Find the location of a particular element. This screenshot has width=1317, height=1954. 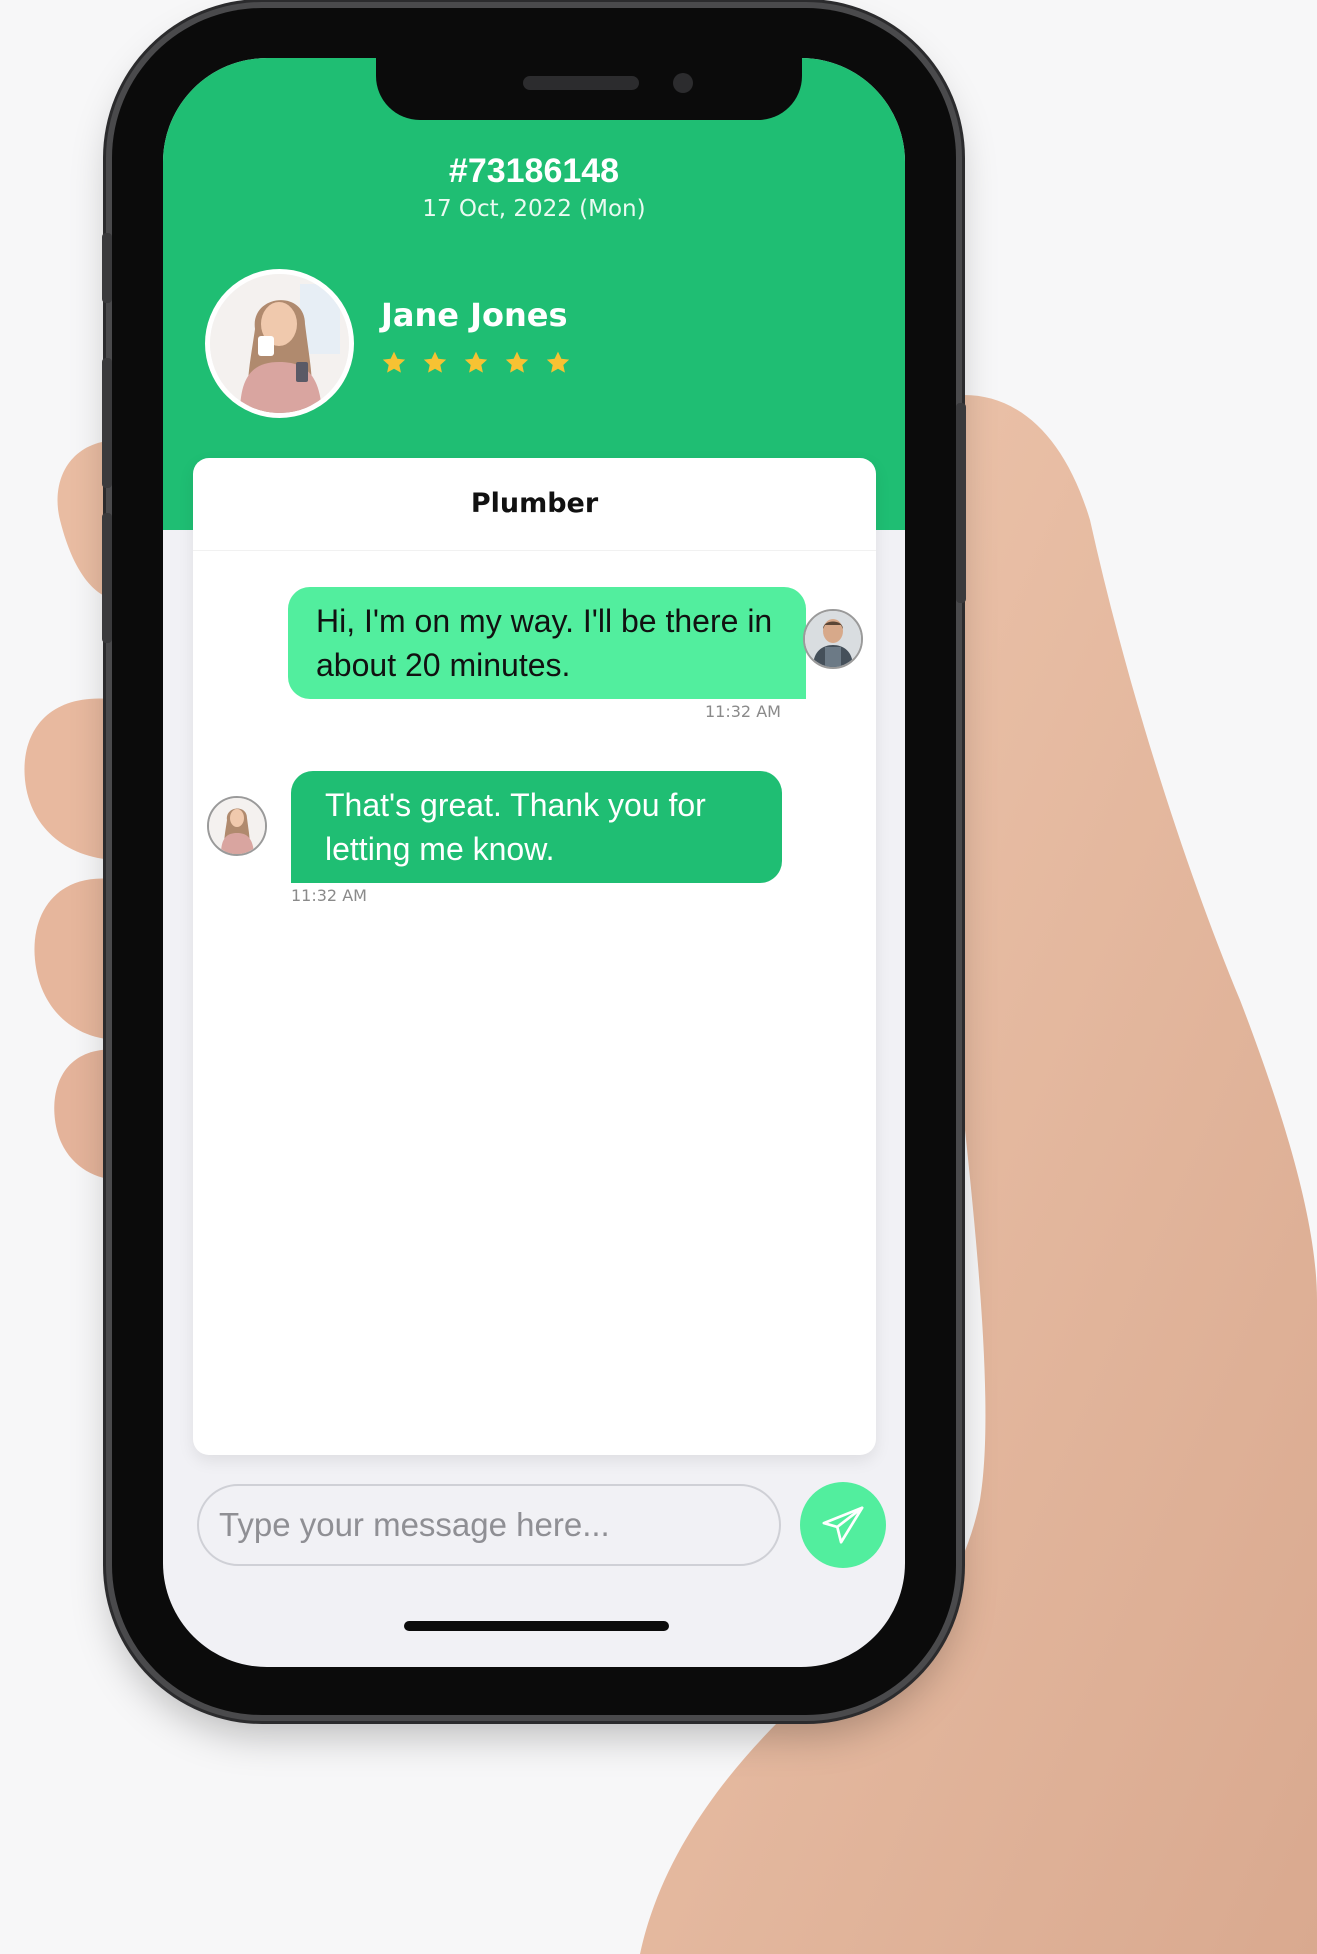

plumber-avatar-icon is located at coordinates (833, 639).